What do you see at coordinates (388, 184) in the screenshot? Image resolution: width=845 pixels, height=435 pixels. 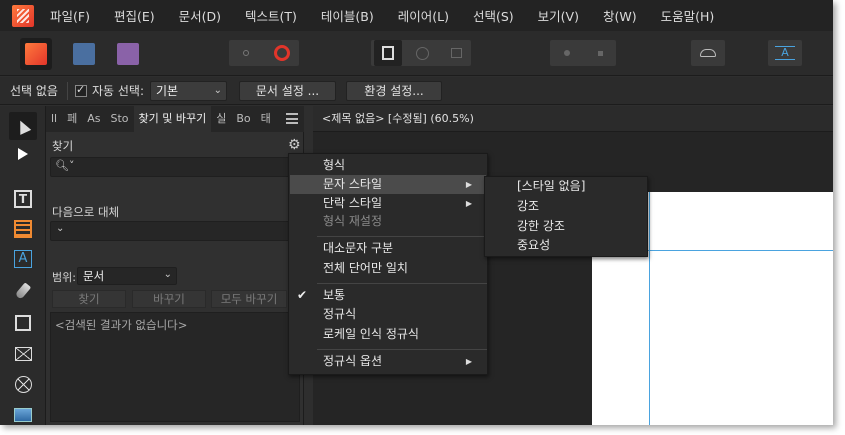 I see `menu-item-character-style: 문자 스타일 ▶` at bounding box center [388, 184].